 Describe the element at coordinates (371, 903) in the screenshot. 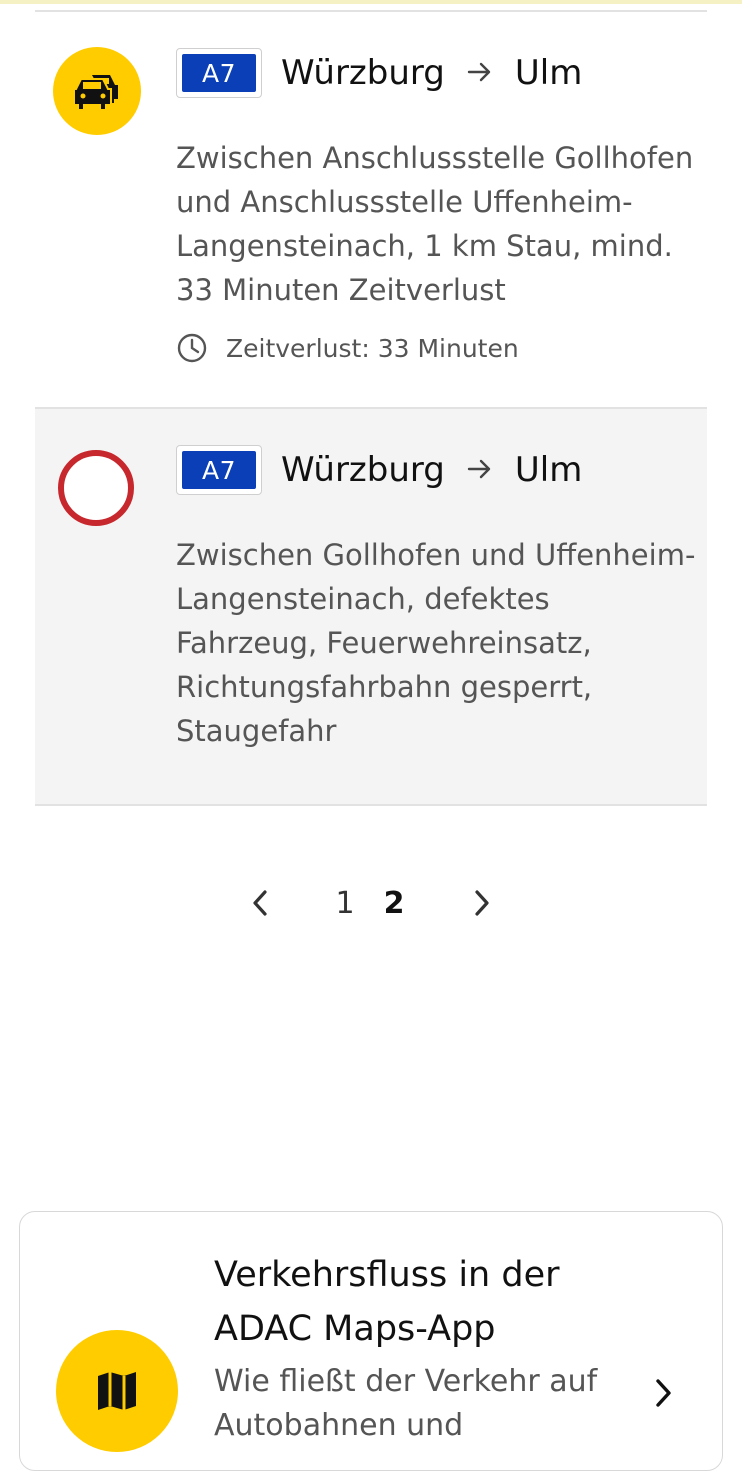

I see `pagination: 1 2` at that location.